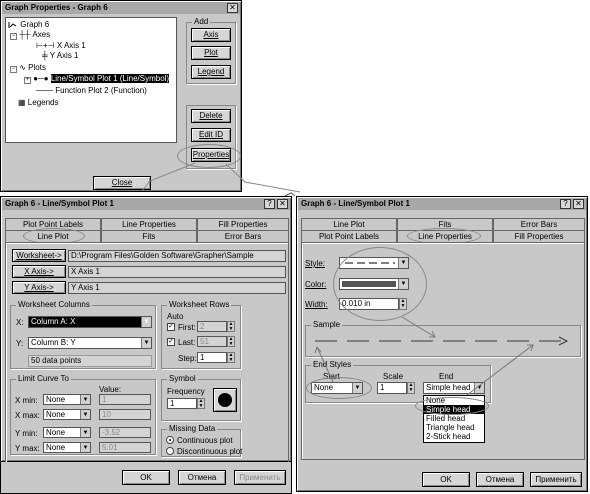 The height and width of the screenshot is (494, 590). What do you see at coordinates (331, 376) in the screenshot?
I see `start-label: Start` at bounding box center [331, 376].